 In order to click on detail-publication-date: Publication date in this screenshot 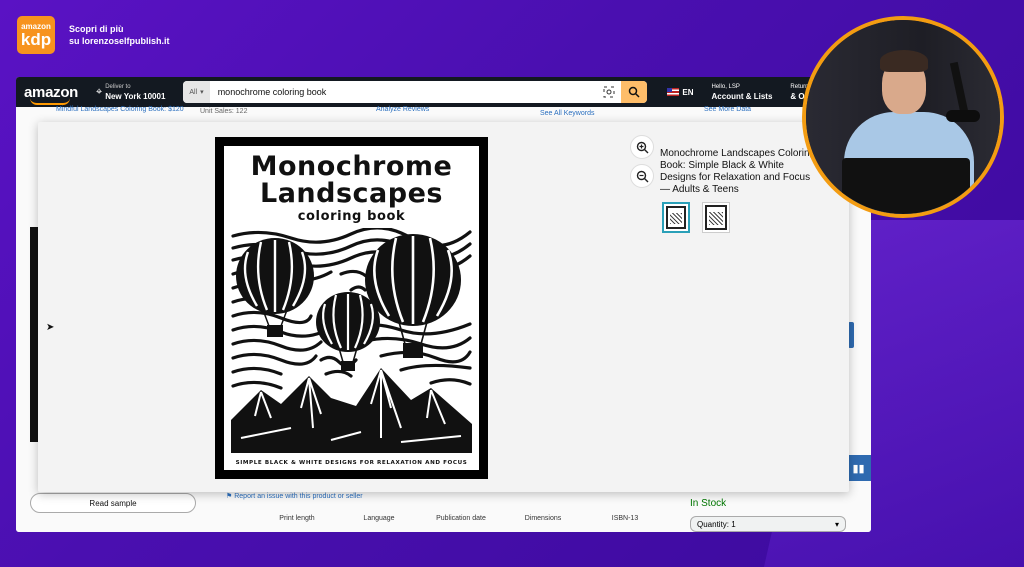, I will do `click(461, 518)`.